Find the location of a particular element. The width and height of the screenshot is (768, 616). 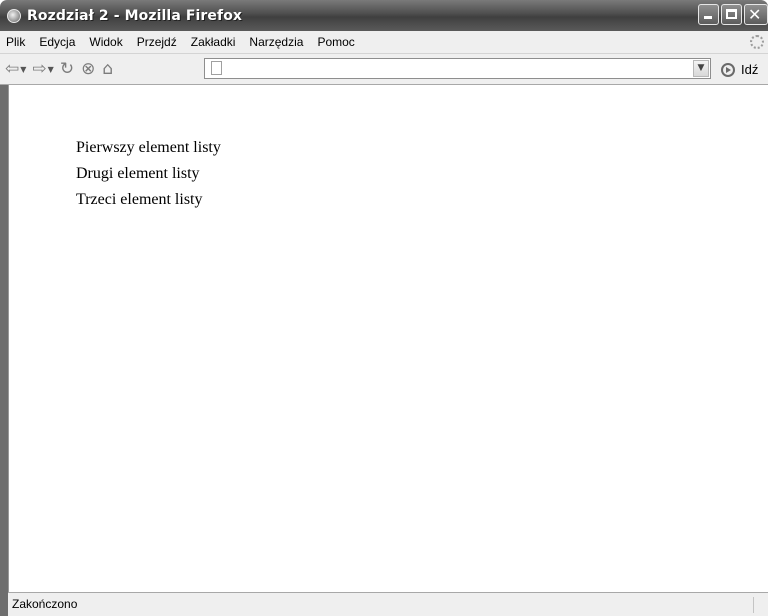

window-controls: ✕ is located at coordinates (733, 14).